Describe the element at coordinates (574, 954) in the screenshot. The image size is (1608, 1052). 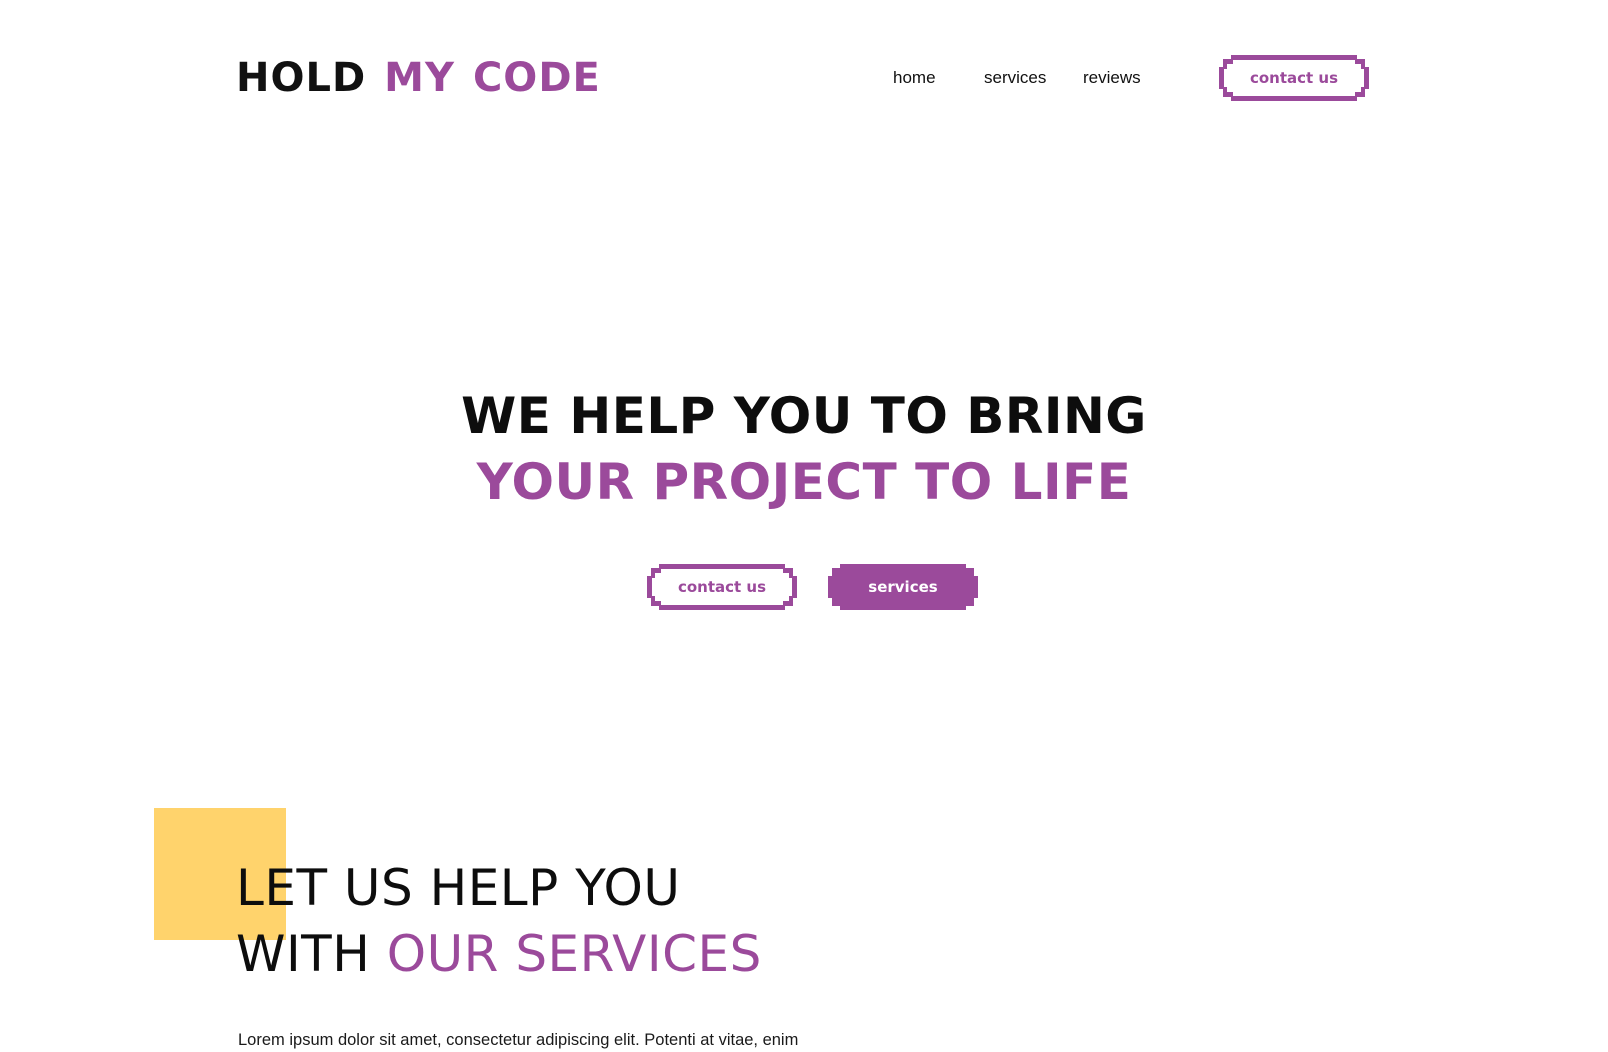
I see `services-title-line2-accent: OUR SERVICES` at that location.